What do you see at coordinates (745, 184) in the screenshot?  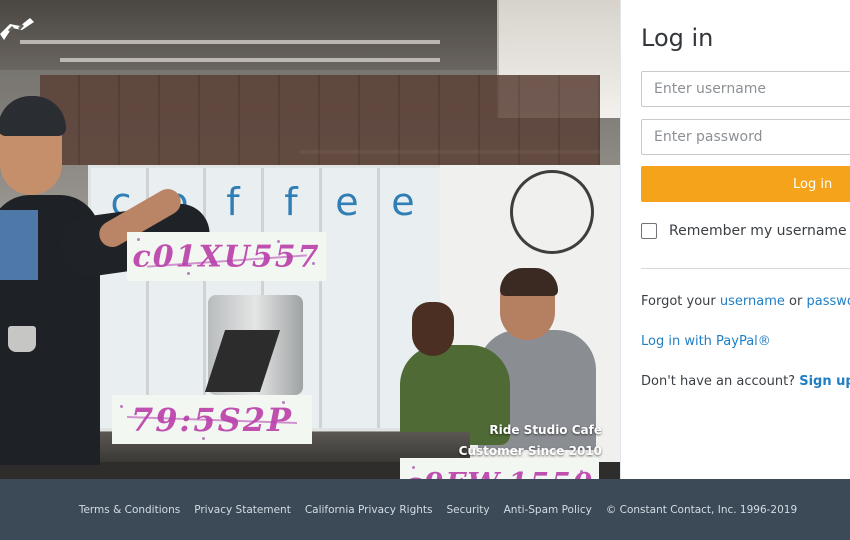 I see `login-button: Log in` at bounding box center [745, 184].